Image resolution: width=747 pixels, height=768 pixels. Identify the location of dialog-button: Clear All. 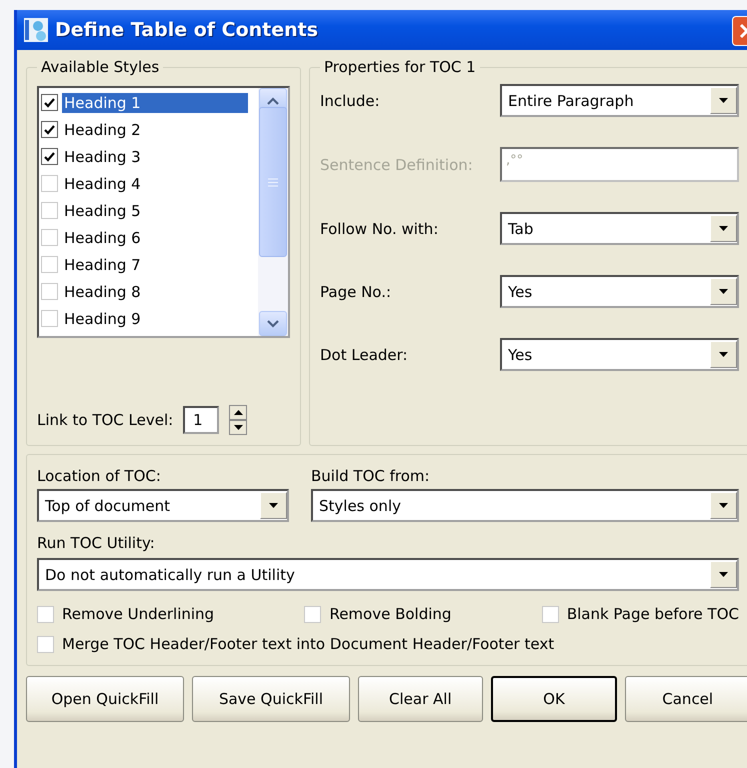
(420, 699).